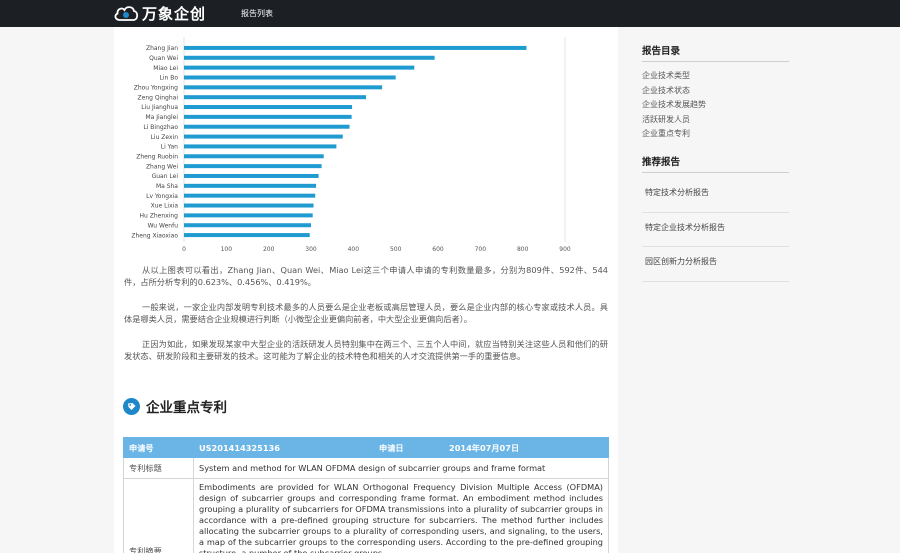  What do you see at coordinates (158, 97) in the screenshot?
I see `y-tick-label: Zeng Qinghai` at bounding box center [158, 97].